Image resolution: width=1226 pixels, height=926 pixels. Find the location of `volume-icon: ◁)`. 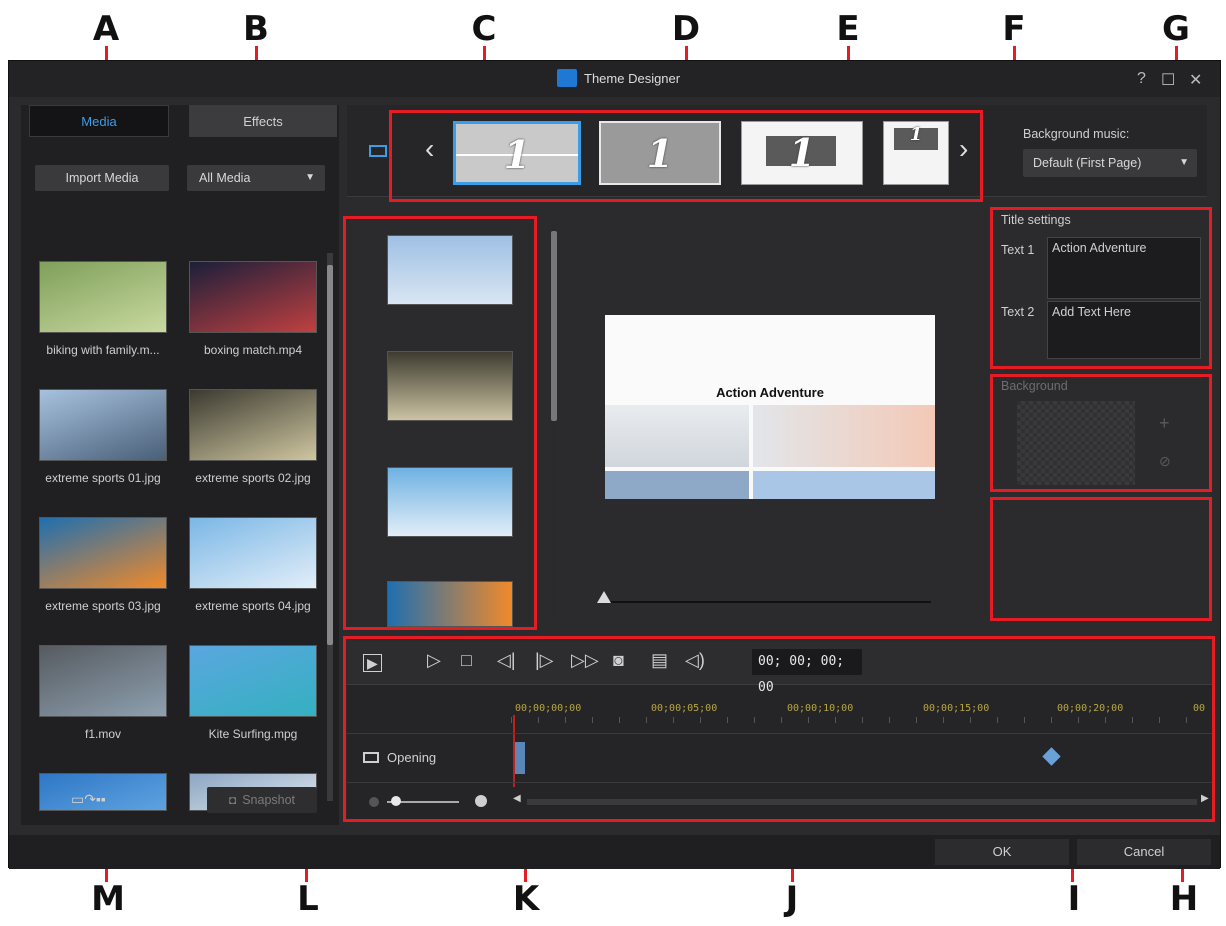

volume-icon: ◁) is located at coordinates (695, 660).